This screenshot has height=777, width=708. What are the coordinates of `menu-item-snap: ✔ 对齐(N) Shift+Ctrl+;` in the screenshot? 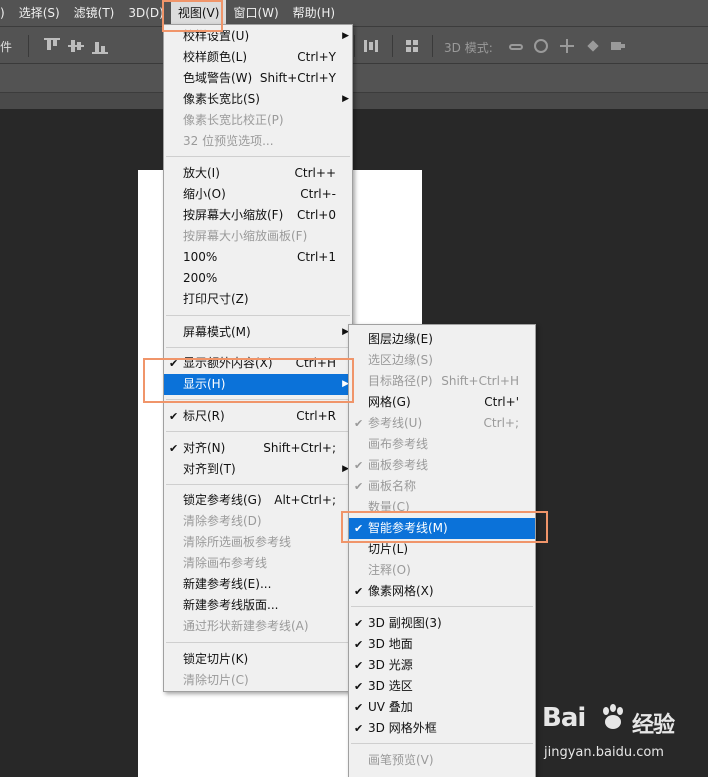 It's located at (258, 448).